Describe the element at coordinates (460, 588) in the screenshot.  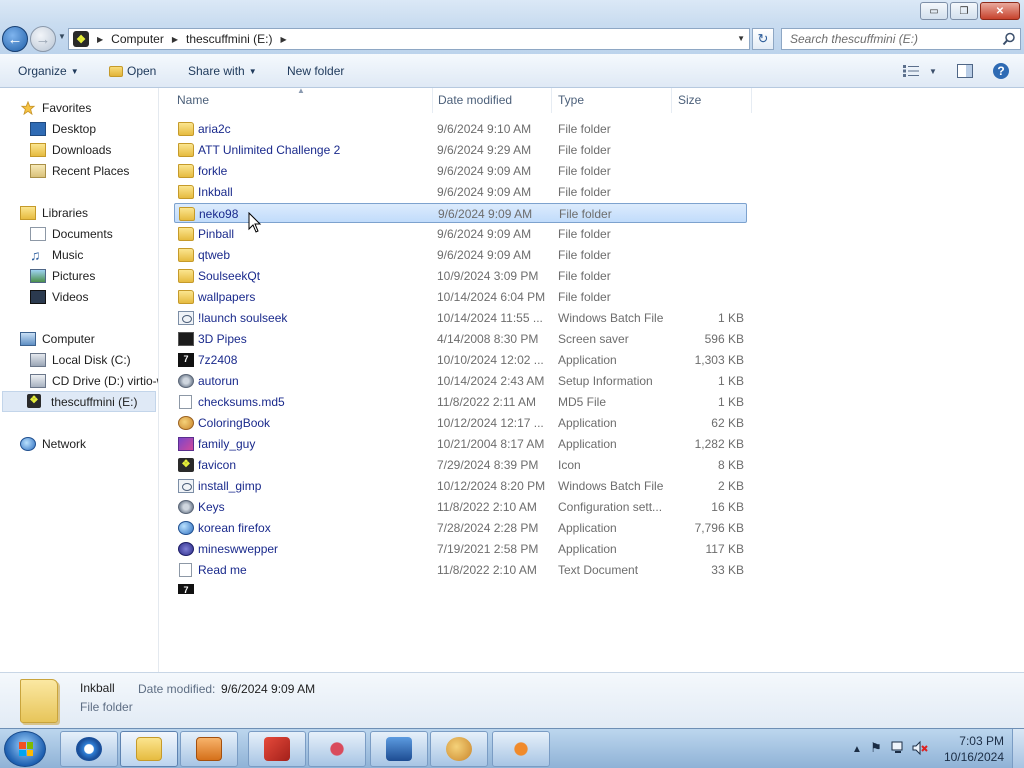
I see `file-row-partial: 7` at that location.